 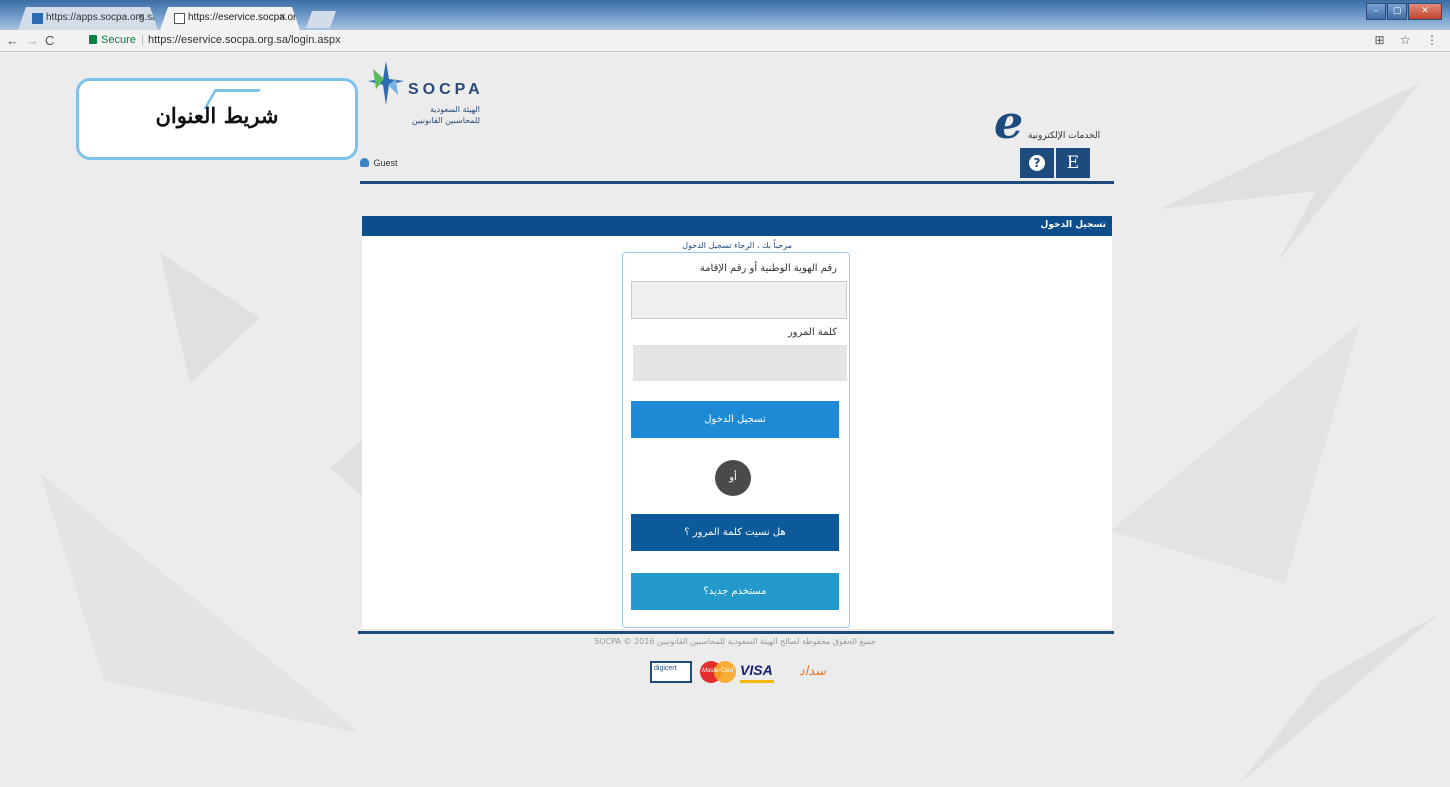 What do you see at coordinates (737, 182) in the screenshot?
I see `header-divider` at bounding box center [737, 182].